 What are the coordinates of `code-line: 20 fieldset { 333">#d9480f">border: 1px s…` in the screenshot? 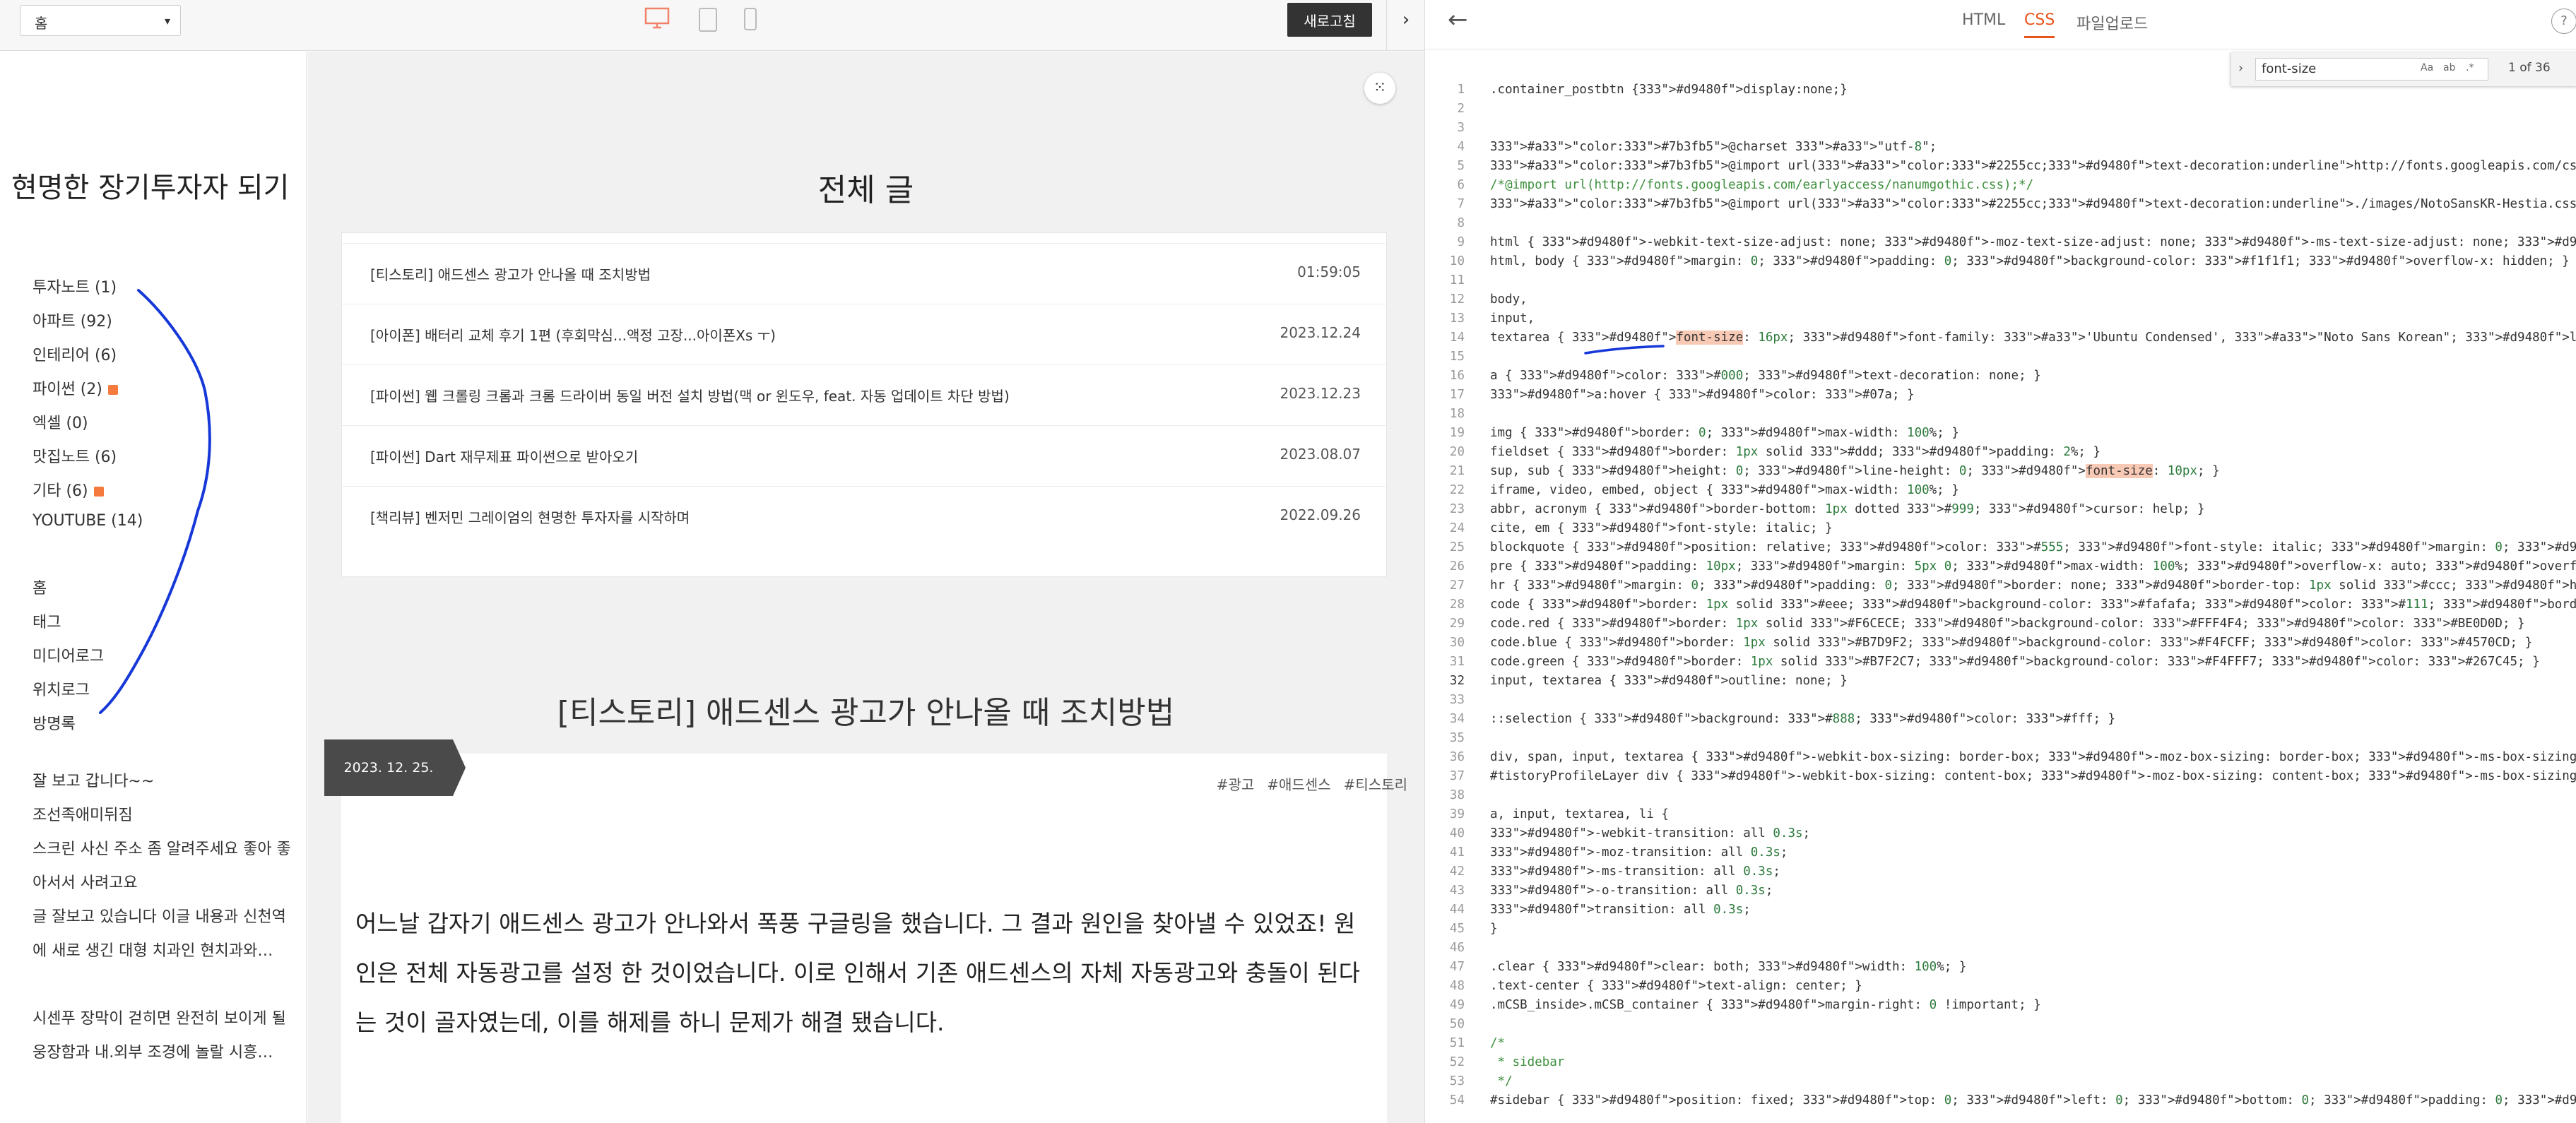 It's located at (2000, 452).